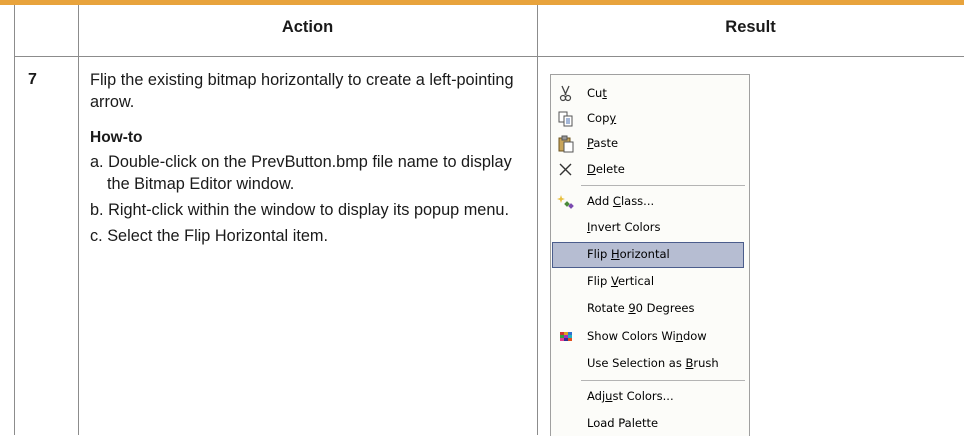 The width and height of the screenshot is (964, 436). I want to click on menu-item-rotate-90: Rotate 90 Degrees, so click(650, 309).